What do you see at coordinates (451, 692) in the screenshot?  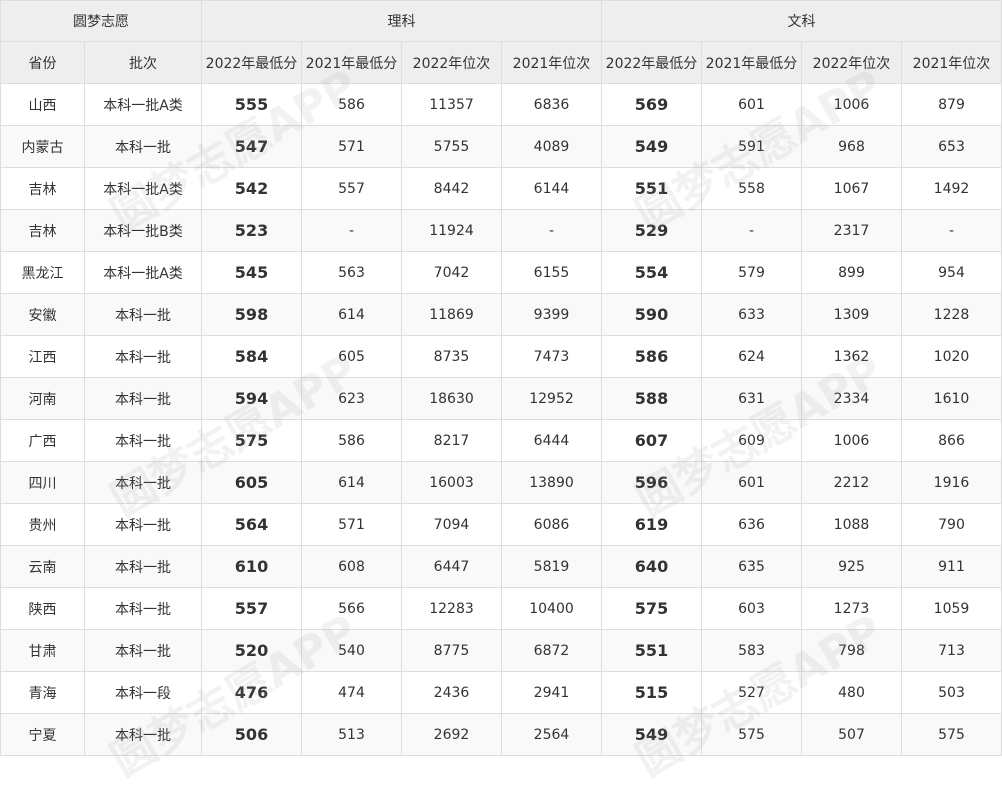 I see `cell-sci-2022-rank: 2436` at bounding box center [451, 692].